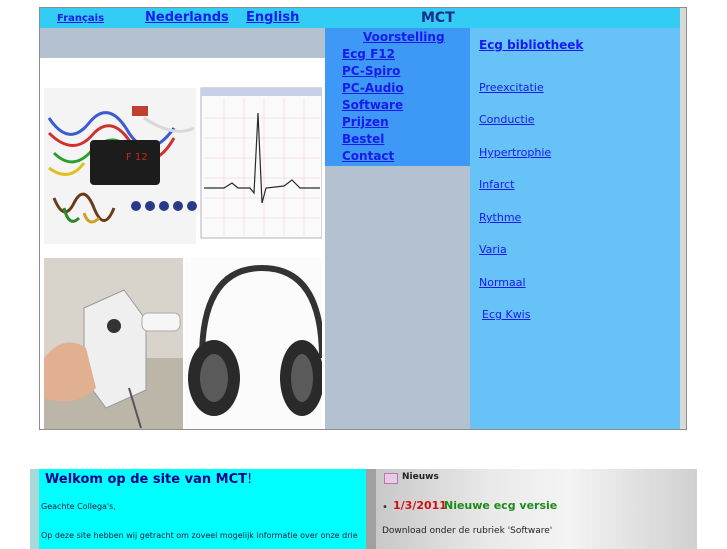 Image resolution: width=727 pixels, height=549 pixels. What do you see at coordinates (120, 166) in the screenshot?
I see `ecg-device-photo: F 12` at bounding box center [120, 166].